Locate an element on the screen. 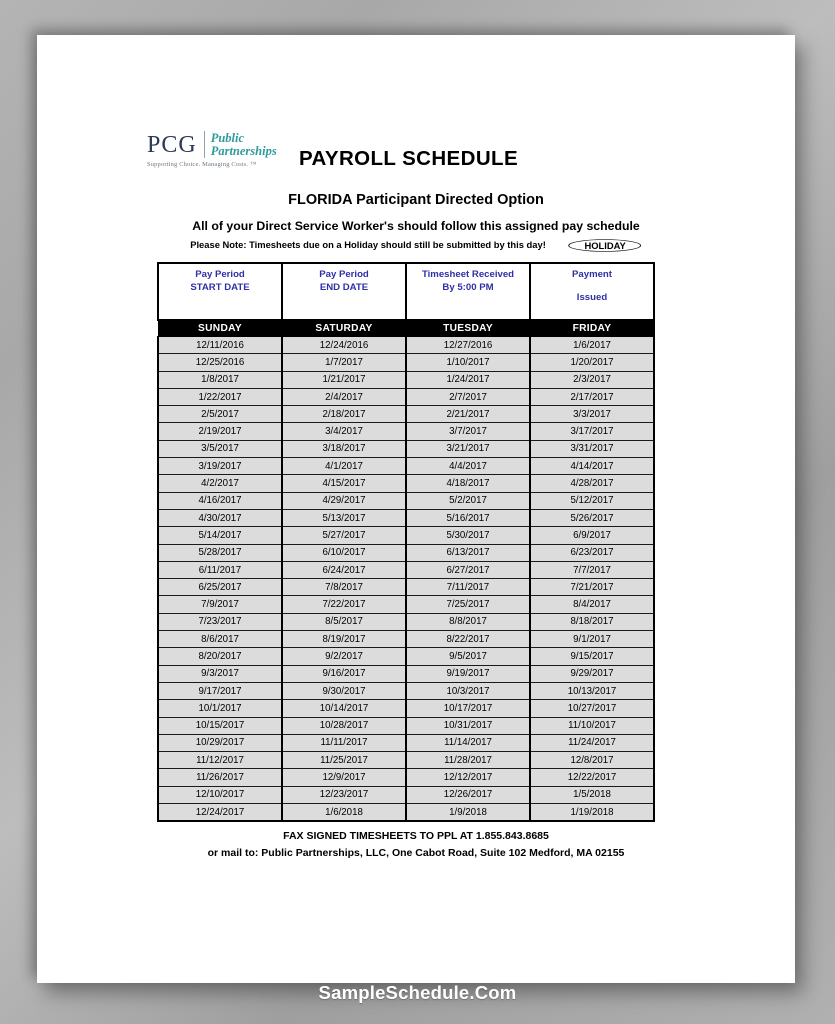 The width and height of the screenshot is (835, 1024). table-cell: 12/26/2017 is located at coordinates (468, 795).